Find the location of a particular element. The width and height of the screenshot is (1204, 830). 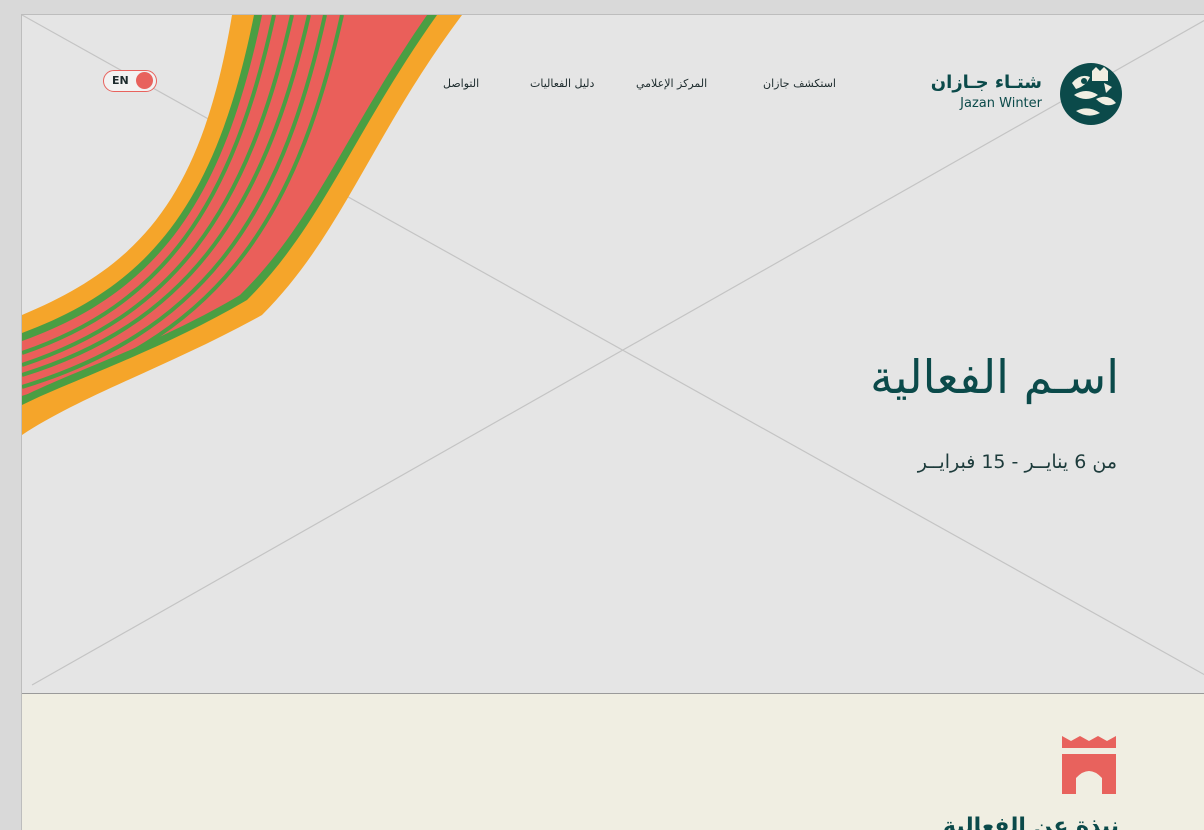

brand-name-ar: شتـاء جـازان is located at coordinates (986, 82).